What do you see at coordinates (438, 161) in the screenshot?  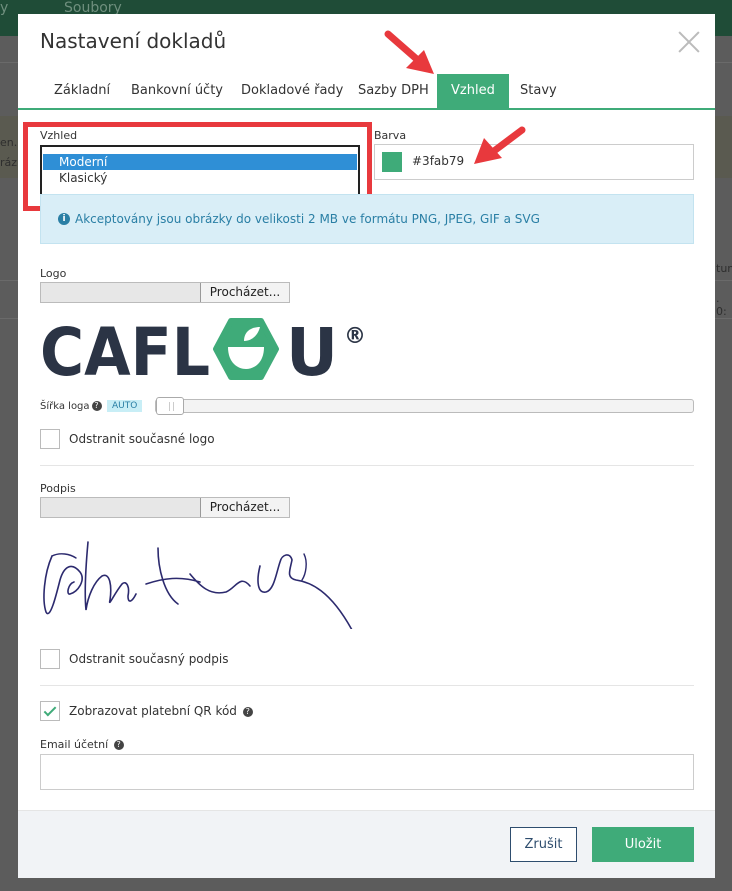 I see `color-value: #3fab79` at bounding box center [438, 161].